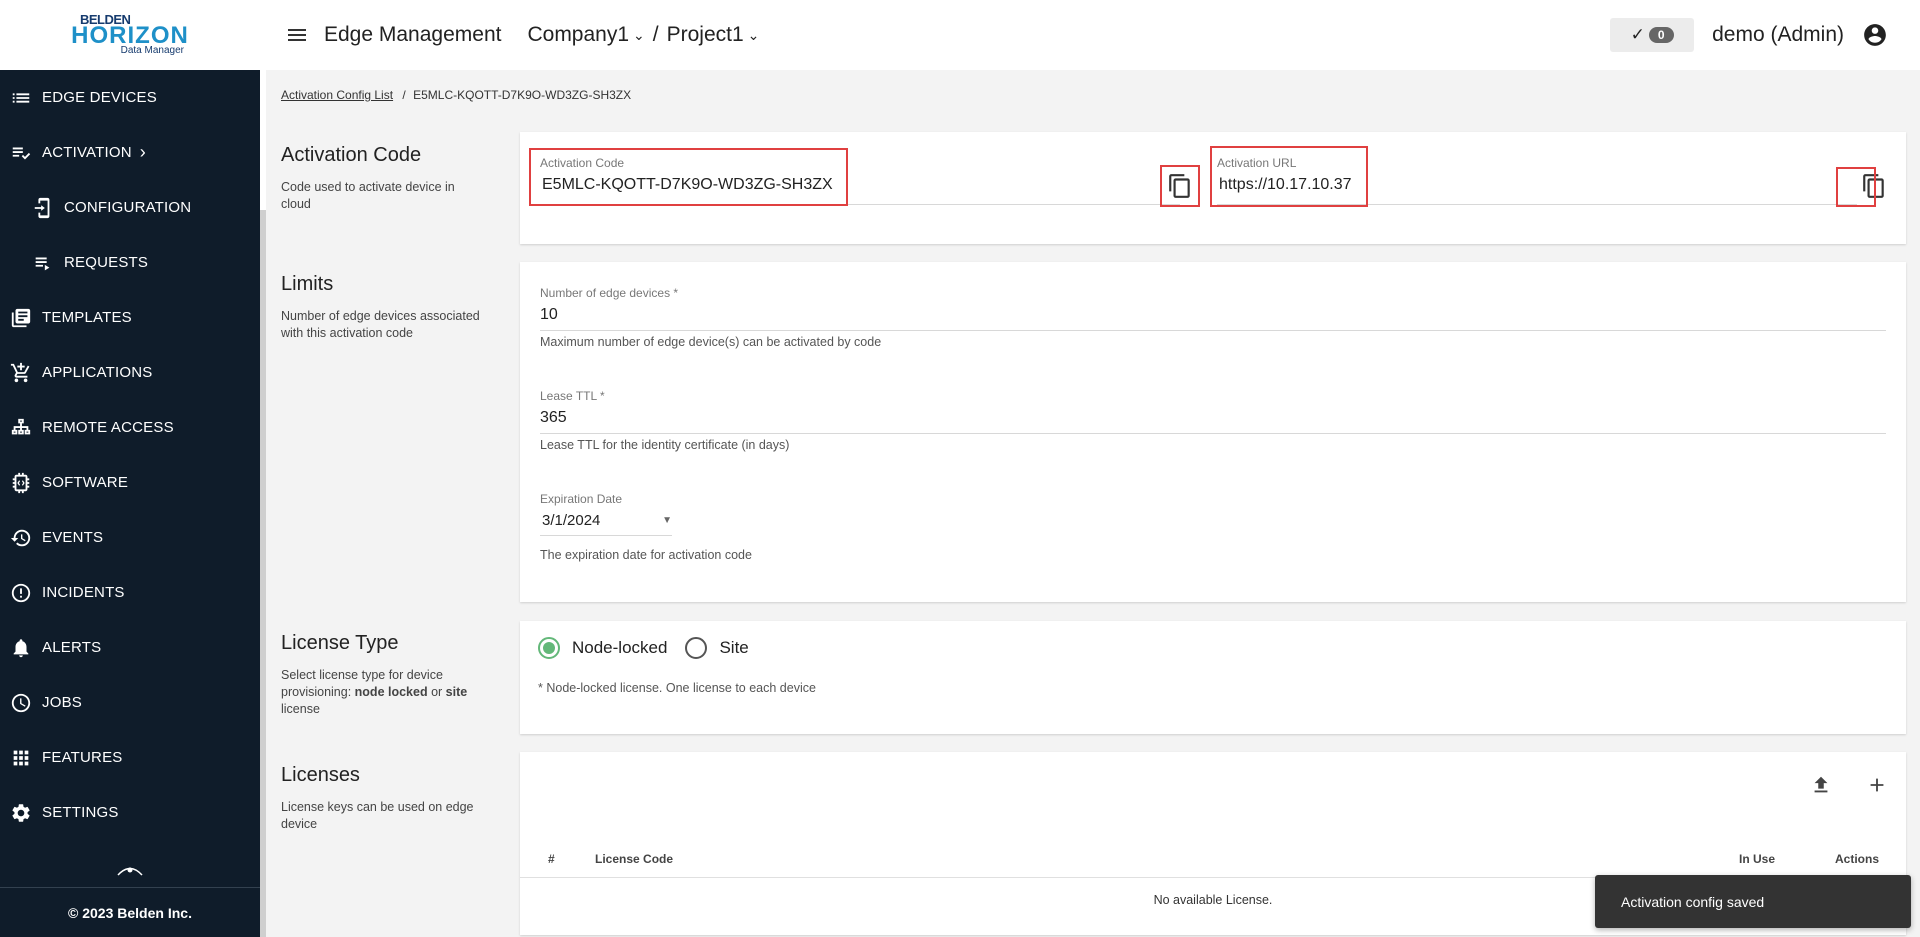 The width and height of the screenshot is (1920, 937). I want to click on add-license-button, so click(1877, 785).